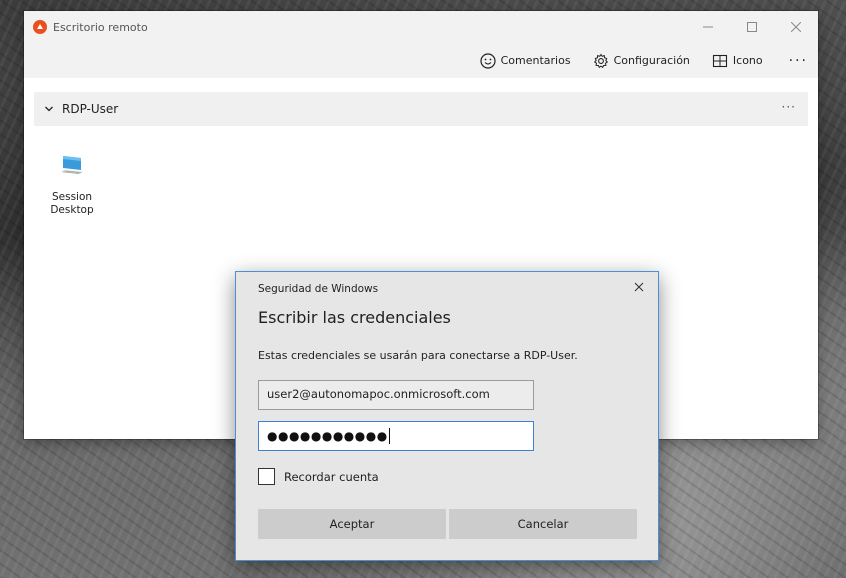  What do you see at coordinates (72, 165) in the screenshot?
I see `desktop-monitor-icon` at bounding box center [72, 165].